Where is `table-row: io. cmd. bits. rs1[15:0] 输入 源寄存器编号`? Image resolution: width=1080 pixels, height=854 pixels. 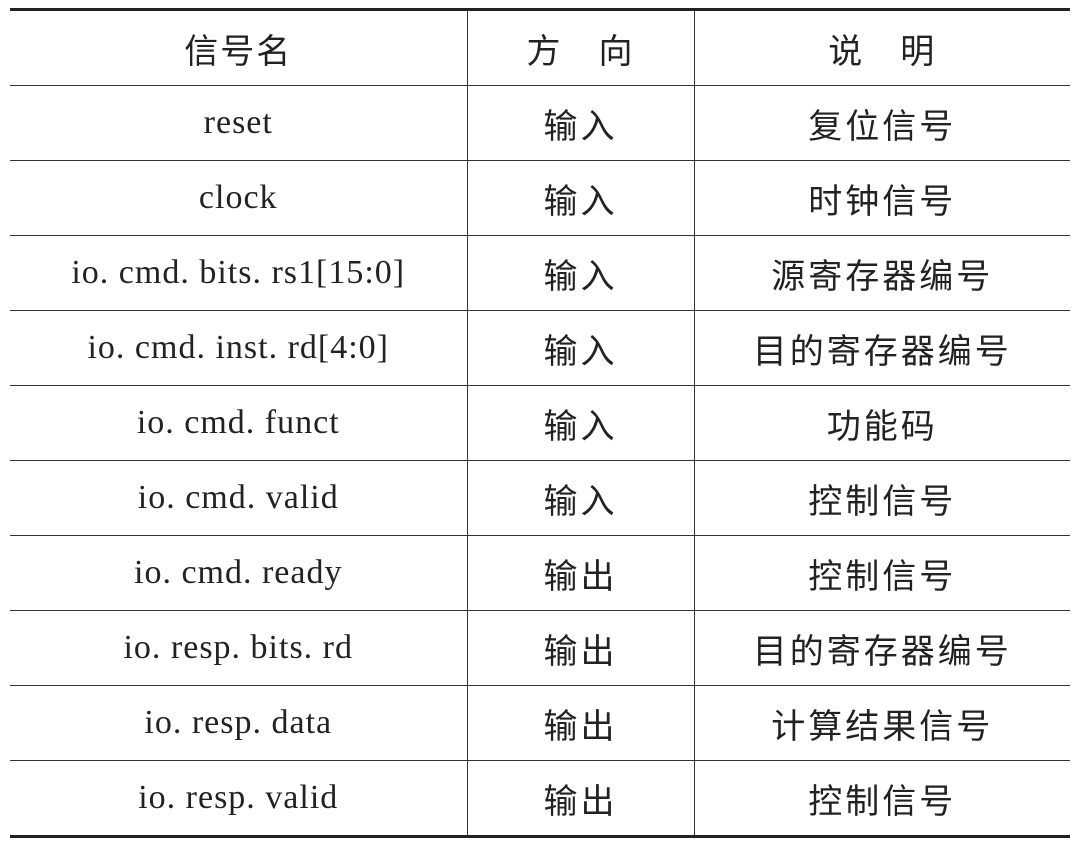
table-row: io. cmd. bits. rs1[15:0] 输入 源寄存器编号 is located at coordinates (540, 273).